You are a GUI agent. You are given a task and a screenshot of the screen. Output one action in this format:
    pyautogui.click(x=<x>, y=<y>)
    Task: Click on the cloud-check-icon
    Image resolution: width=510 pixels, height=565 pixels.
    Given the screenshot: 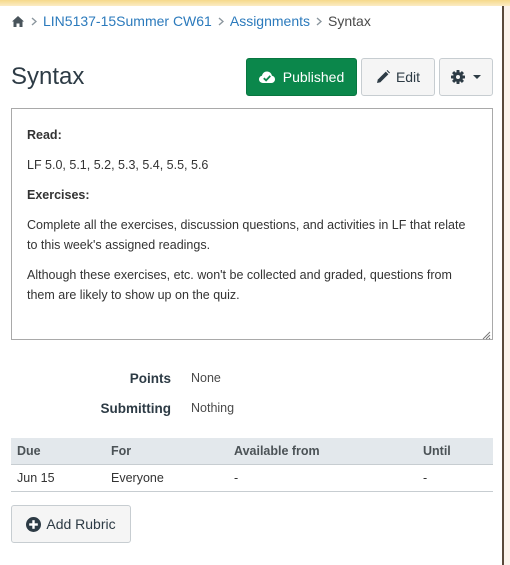 What is the action you would take?
    pyautogui.click(x=266, y=77)
    